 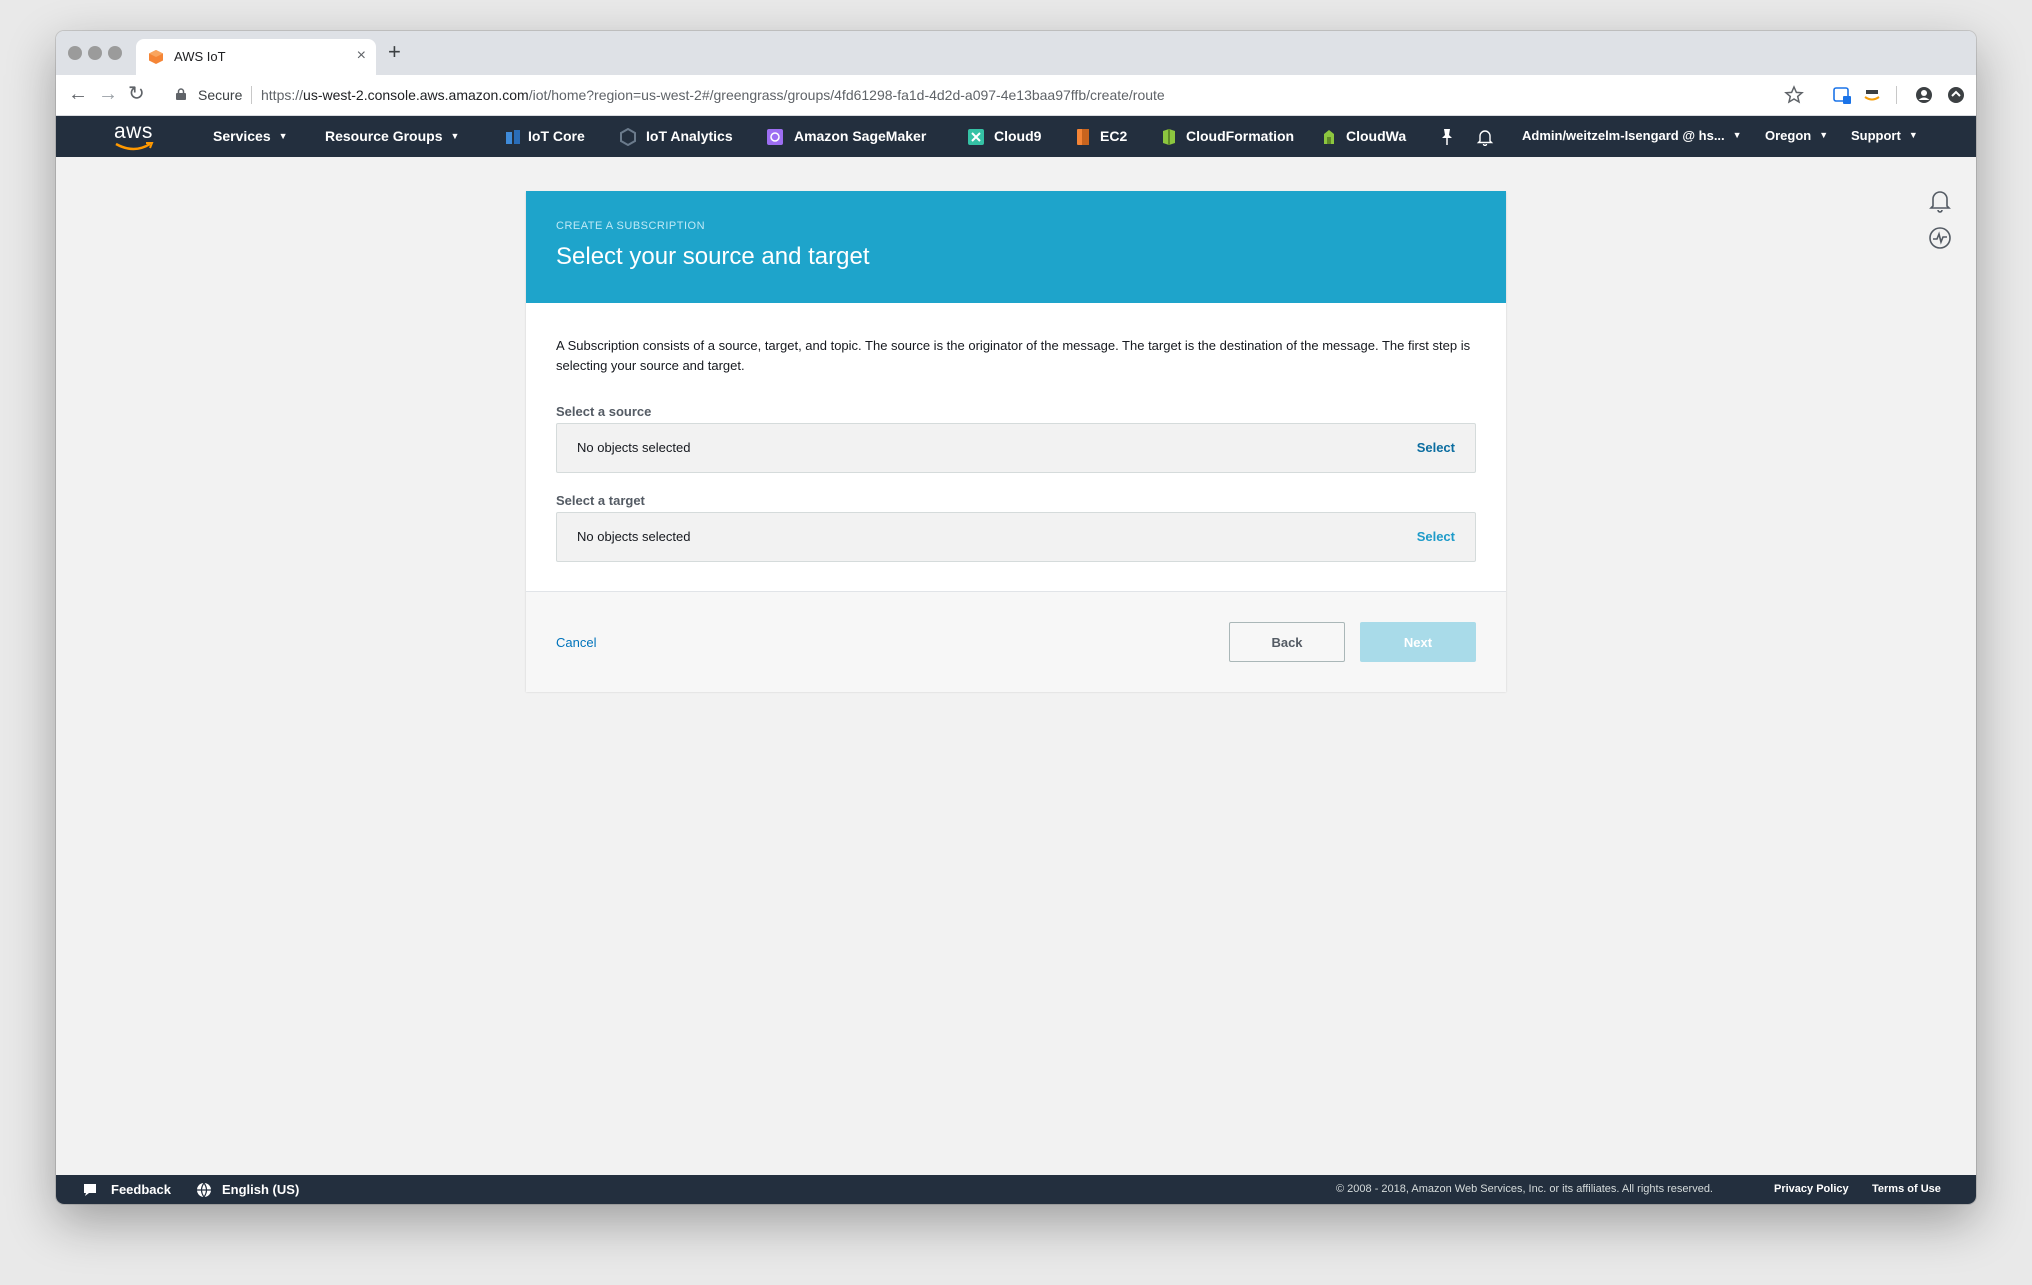 I want to click on cancel-link: Cancel, so click(x=576, y=642).